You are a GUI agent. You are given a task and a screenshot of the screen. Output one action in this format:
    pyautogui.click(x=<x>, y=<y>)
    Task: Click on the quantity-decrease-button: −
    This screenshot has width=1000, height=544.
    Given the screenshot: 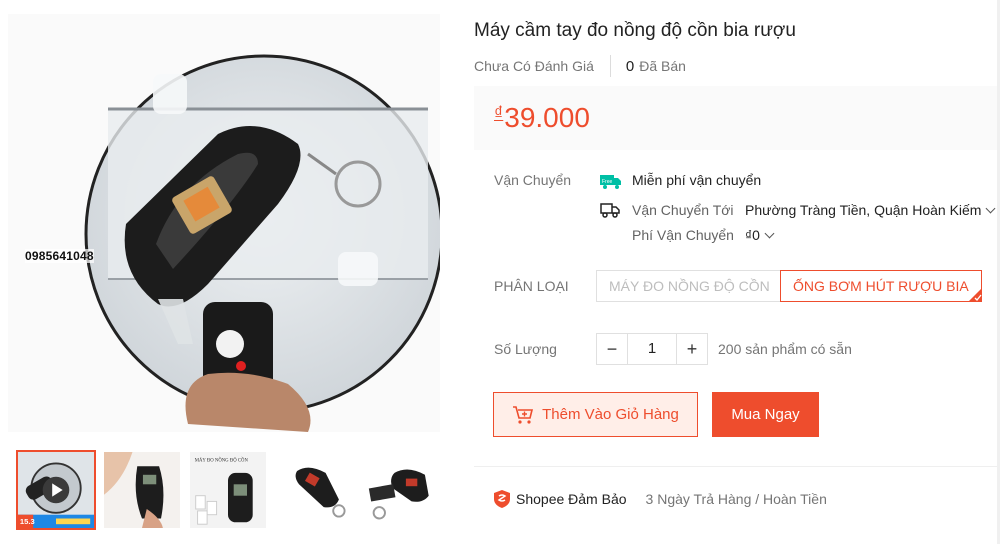 What is the action you would take?
    pyautogui.click(x=612, y=349)
    